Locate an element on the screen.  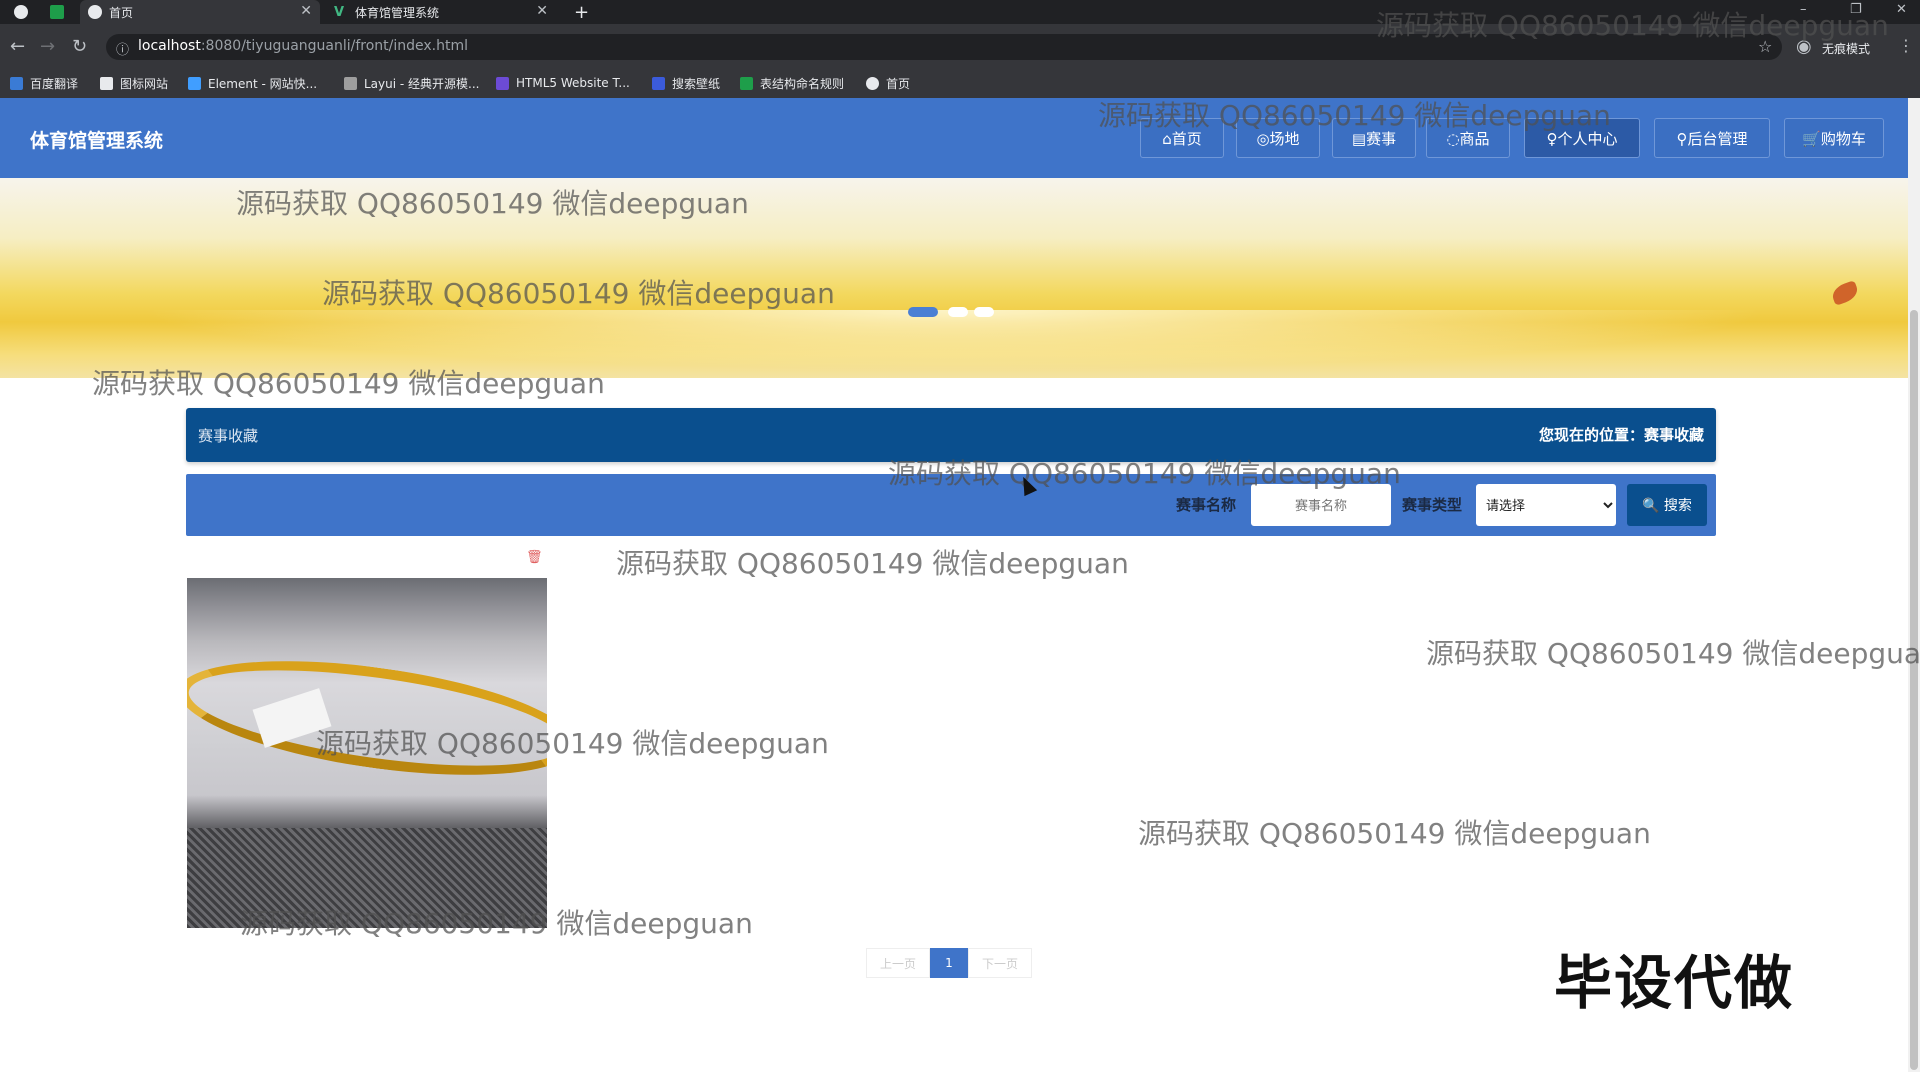
event-name-input is located at coordinates (1321, 505).